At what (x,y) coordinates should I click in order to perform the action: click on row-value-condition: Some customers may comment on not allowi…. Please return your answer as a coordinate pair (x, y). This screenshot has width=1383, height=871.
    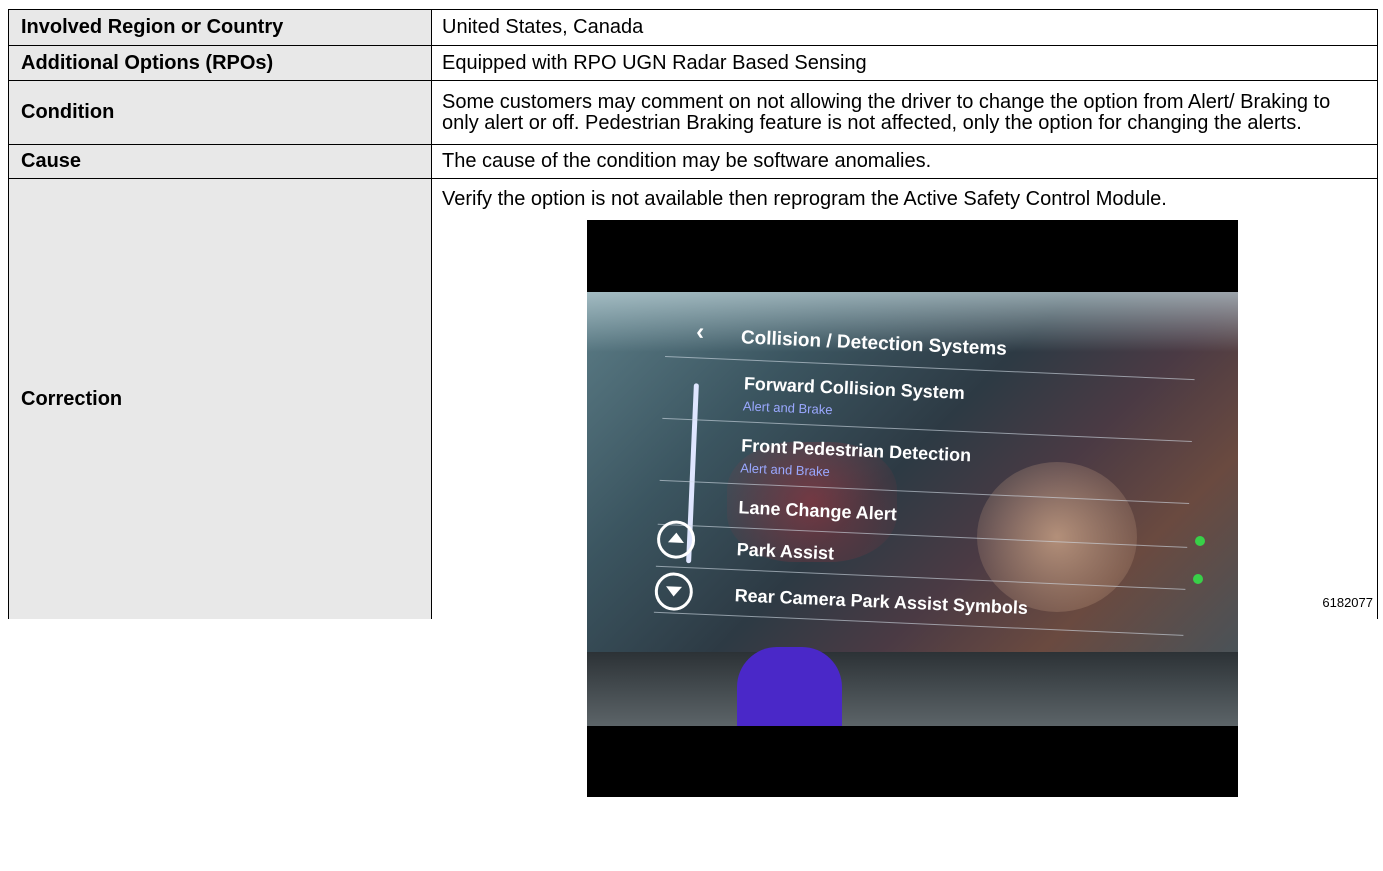
    Looking at the image, I should click on (904, 112).